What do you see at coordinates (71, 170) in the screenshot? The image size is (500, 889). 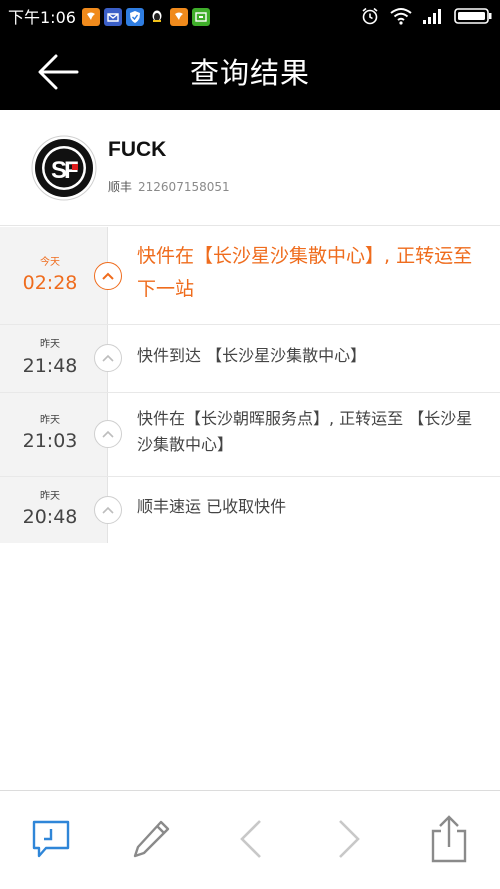 I see `svg-text: F` at bounding box center [71, 170].